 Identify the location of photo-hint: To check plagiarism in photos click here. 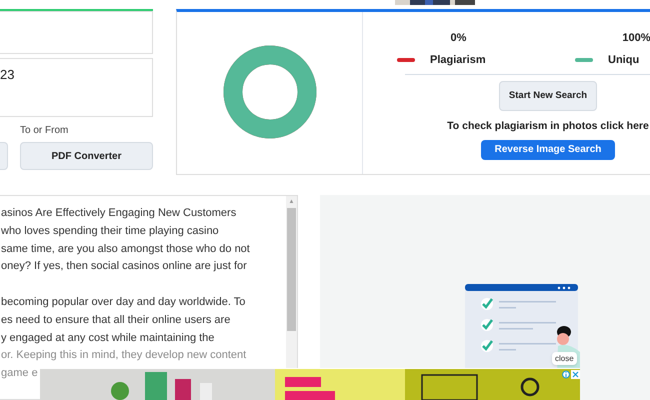
(548, 126).